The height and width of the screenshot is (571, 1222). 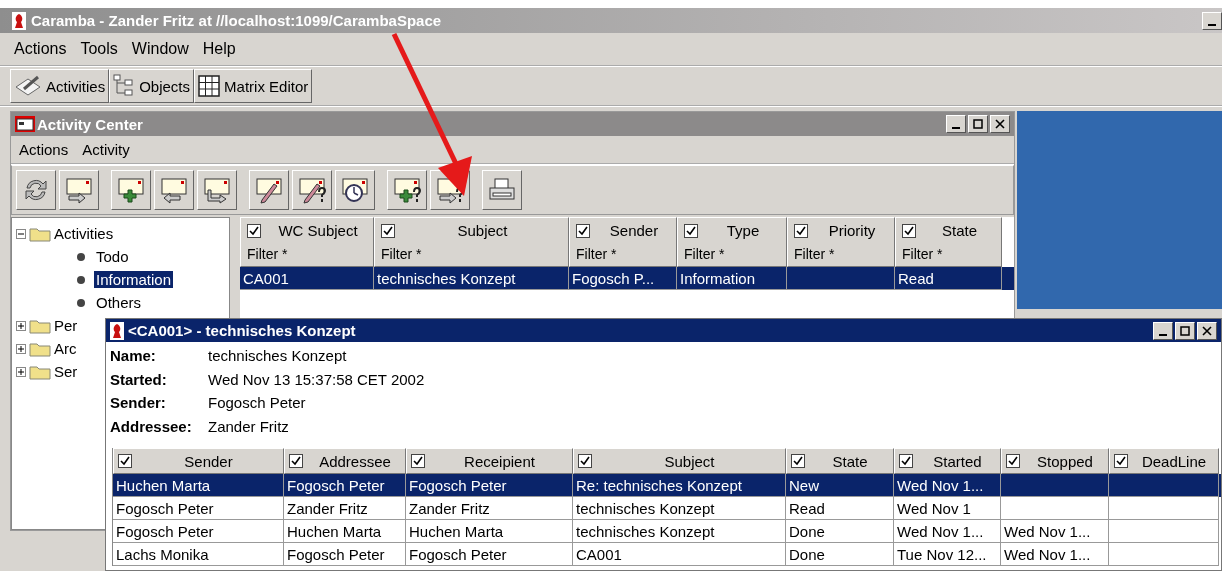 I want to click on column-header: Started, so click(x=947, y=461).